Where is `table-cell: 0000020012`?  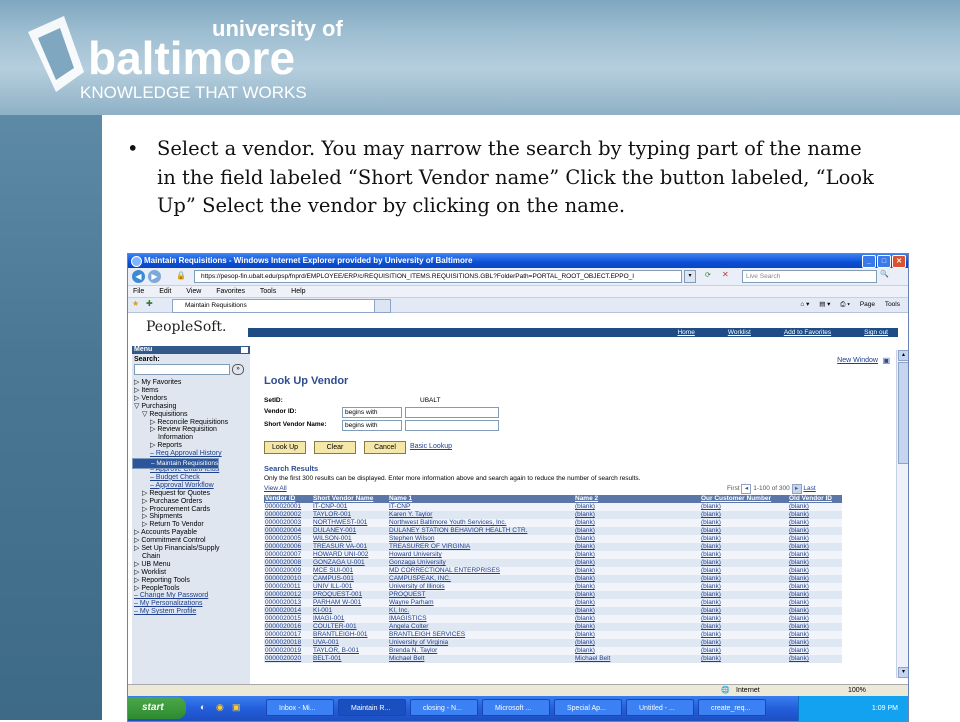 table-cell: 0000020012 is located at coordinates (288, 595).